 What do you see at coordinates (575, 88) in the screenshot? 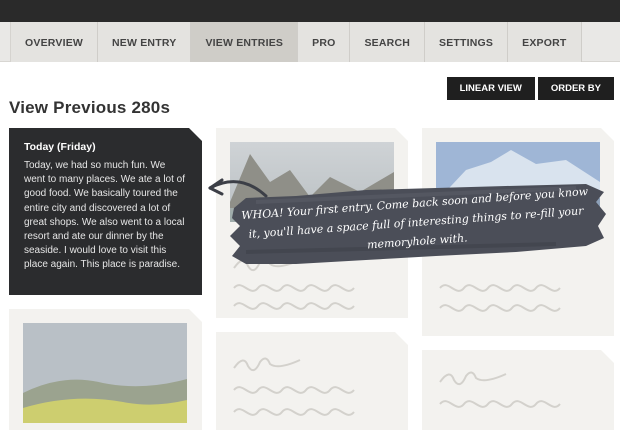
I see `order-by-button: ORDER BY` at bounding box center [575, 88].